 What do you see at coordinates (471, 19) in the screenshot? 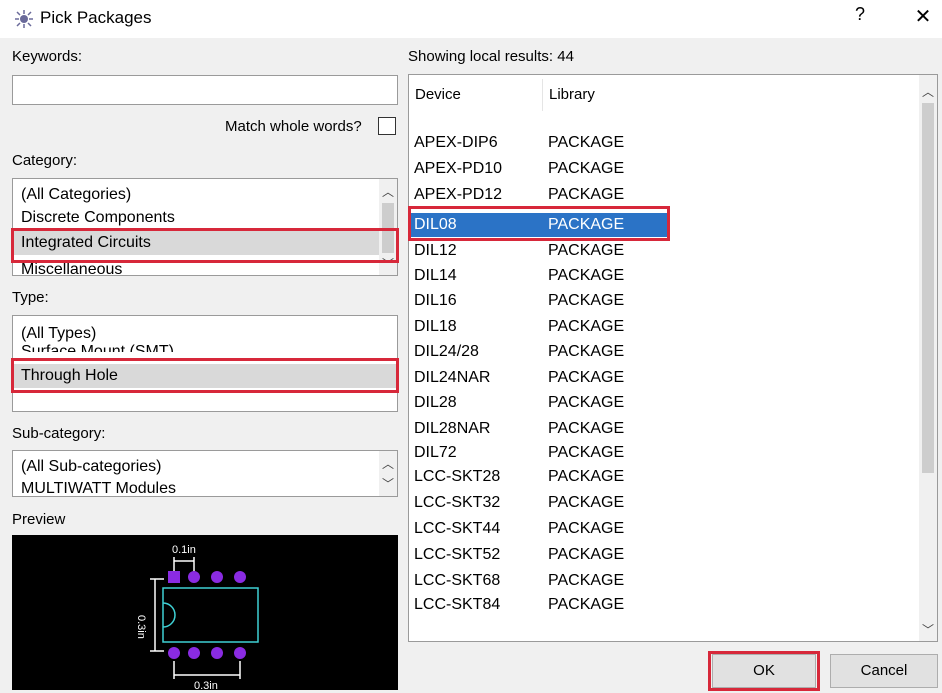
I see `title-bar: Pick Packages ? ✕` at bounding box center [471, 19].